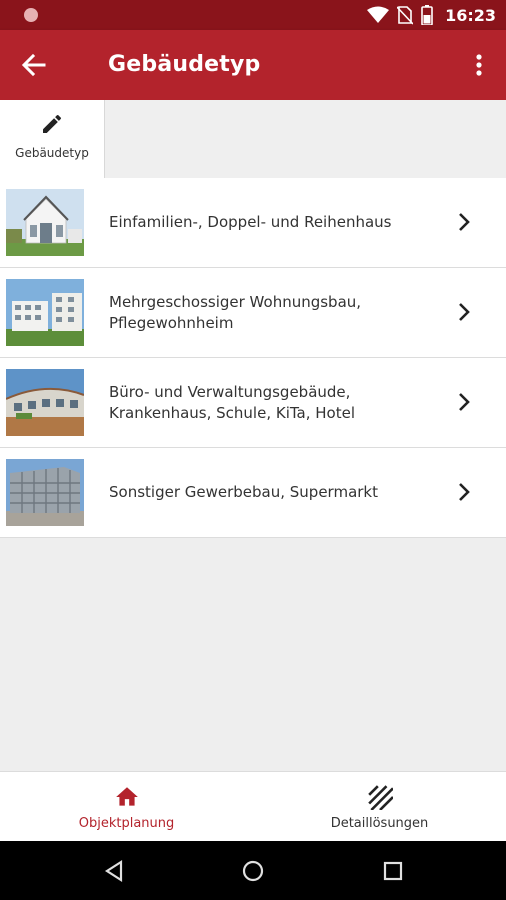 This screenshot has height=900, width=506. I want to click on tab-gebaeudetyp: Gebäudetyp, so click(52, 139).